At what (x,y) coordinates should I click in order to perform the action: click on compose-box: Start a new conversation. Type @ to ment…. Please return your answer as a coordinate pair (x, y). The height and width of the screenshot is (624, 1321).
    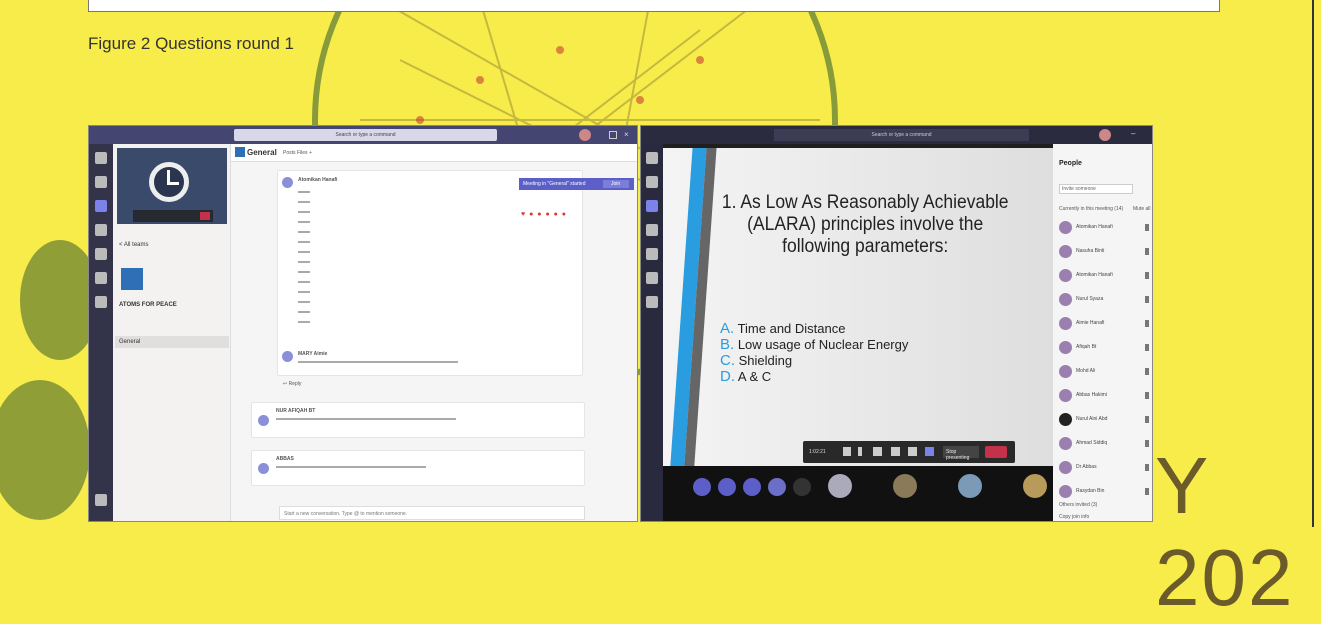
    Looking at the image, I should click on (432, 513).